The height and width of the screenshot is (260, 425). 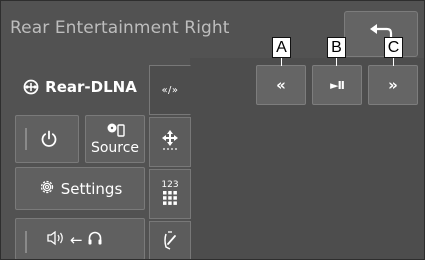 I want to click on settings-button: Settings, so click(x=80, y=188).